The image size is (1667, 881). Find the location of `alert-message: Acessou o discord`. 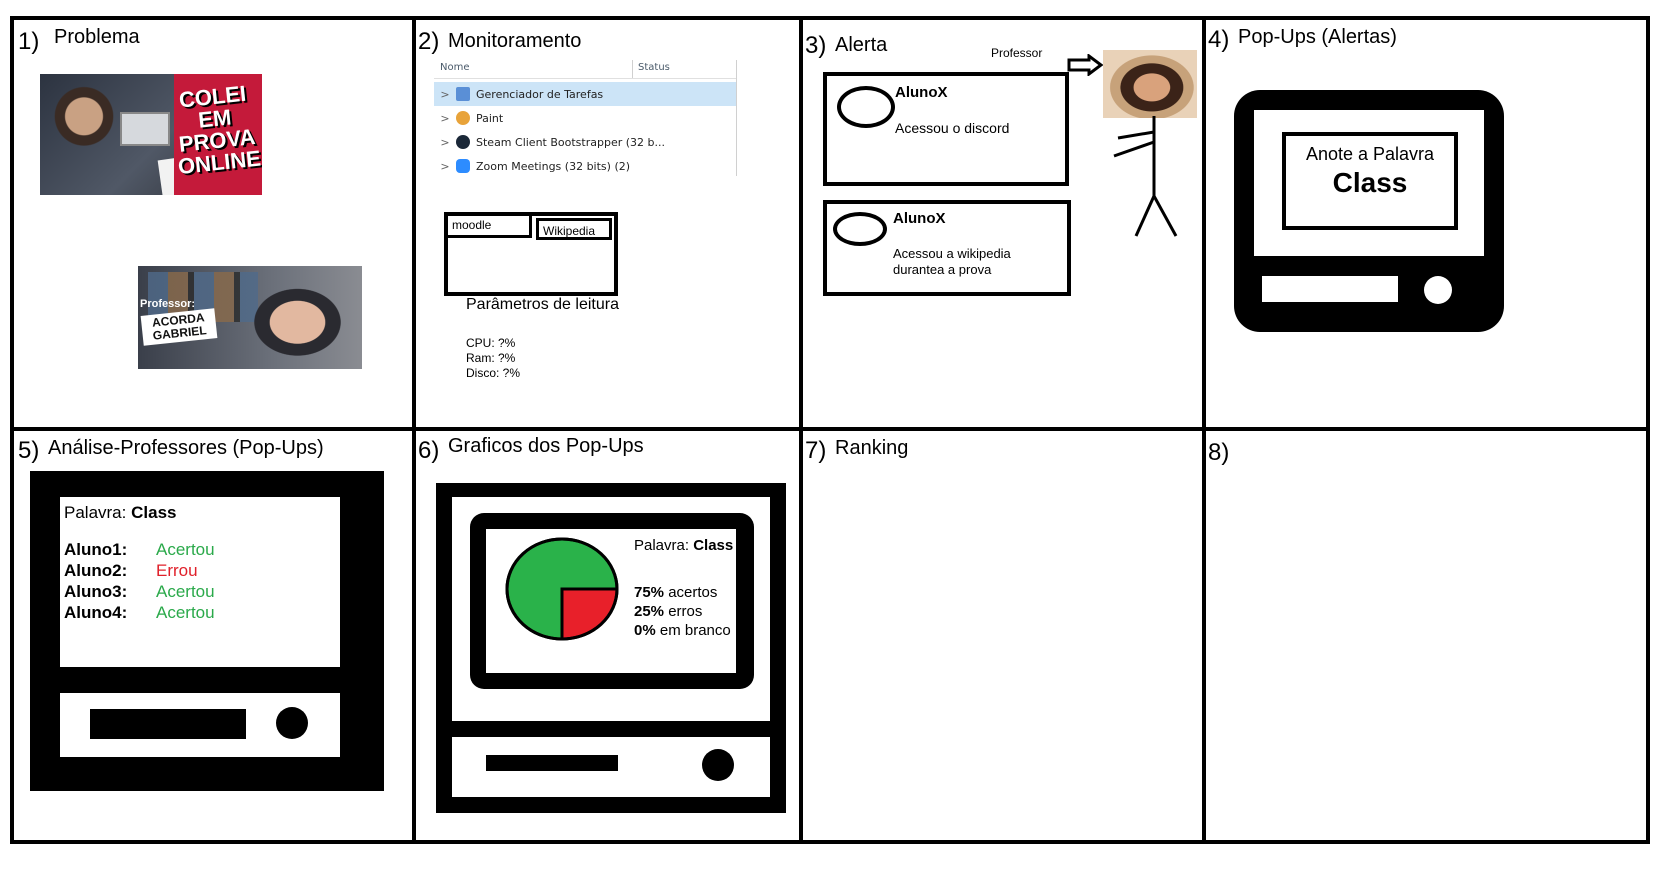

alert-message: Acessou o discord is located at coordinates (952, 128).